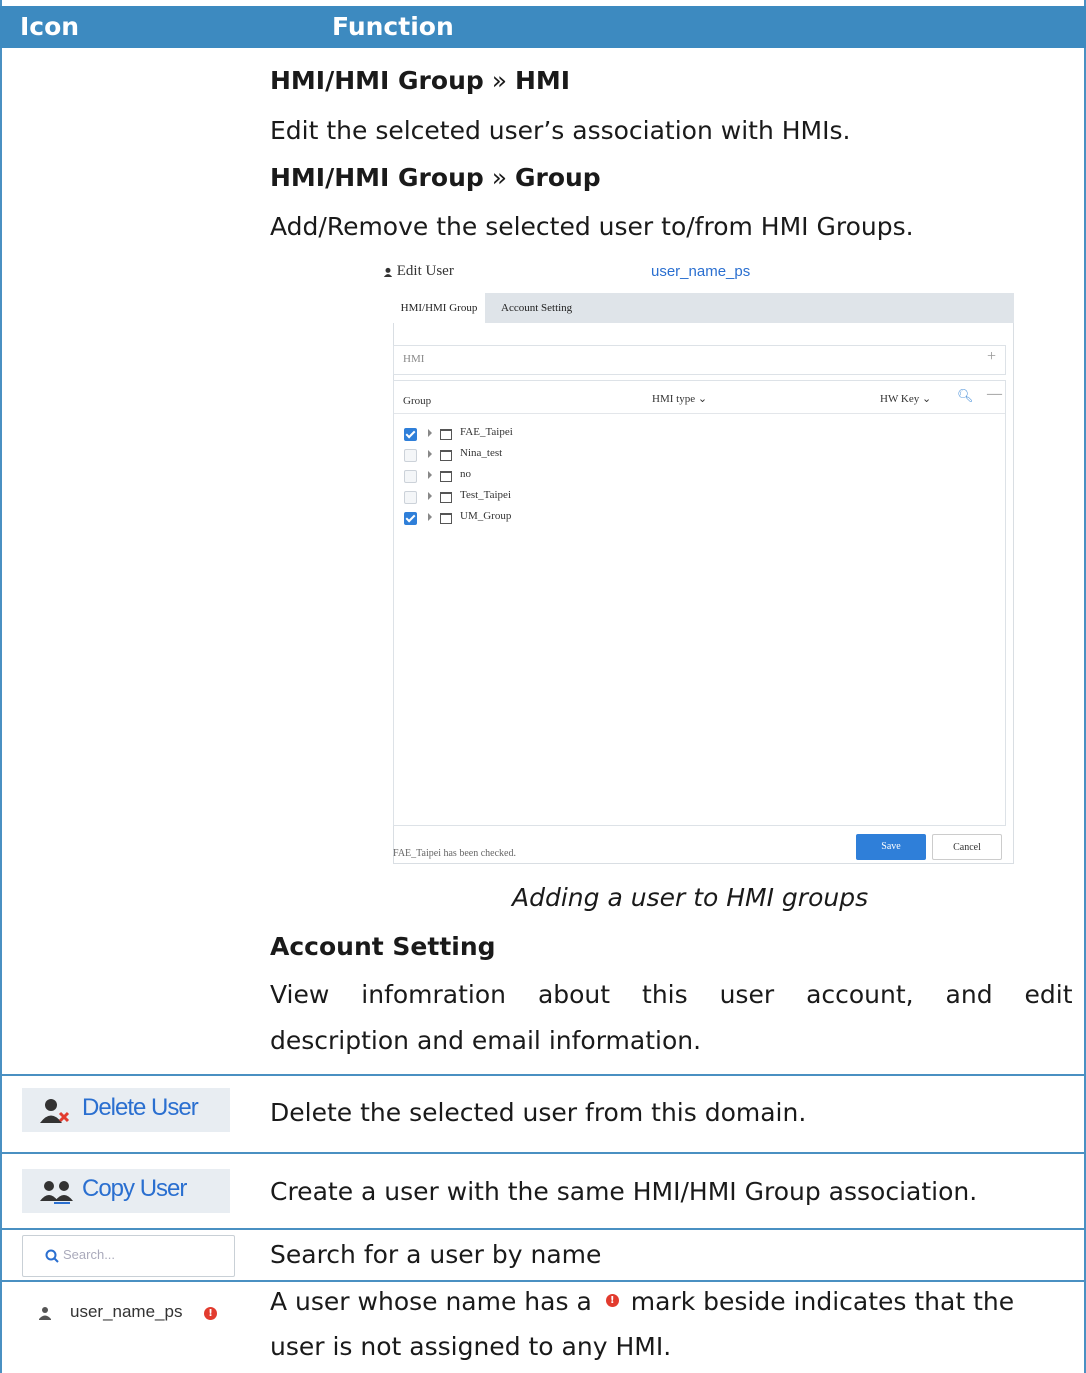 The width and height of the screenshot is (1086, 1373). What do you see at coordinates (393, 26) in the screenshot?
I see `header-function-column: Function` at bounding box center [393, 26].